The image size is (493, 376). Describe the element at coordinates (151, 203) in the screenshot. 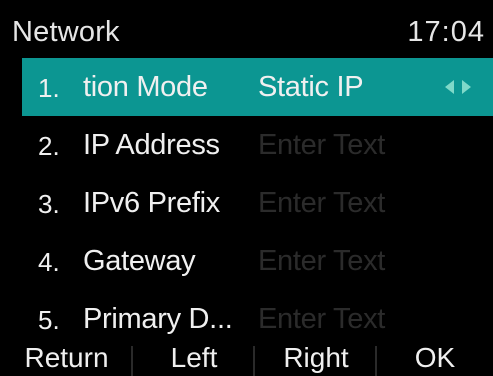

I see `item-label: IPv6 Prefix` at that location.